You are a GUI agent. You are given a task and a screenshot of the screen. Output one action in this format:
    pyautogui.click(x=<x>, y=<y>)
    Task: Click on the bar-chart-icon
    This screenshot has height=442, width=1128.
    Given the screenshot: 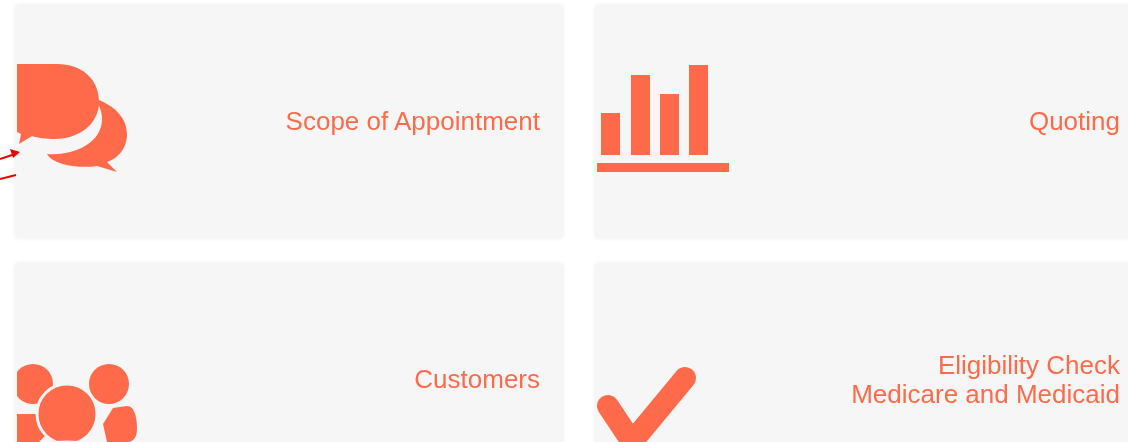 What is the action you would take?
    pyautogui.click(x=663, y=118)
    